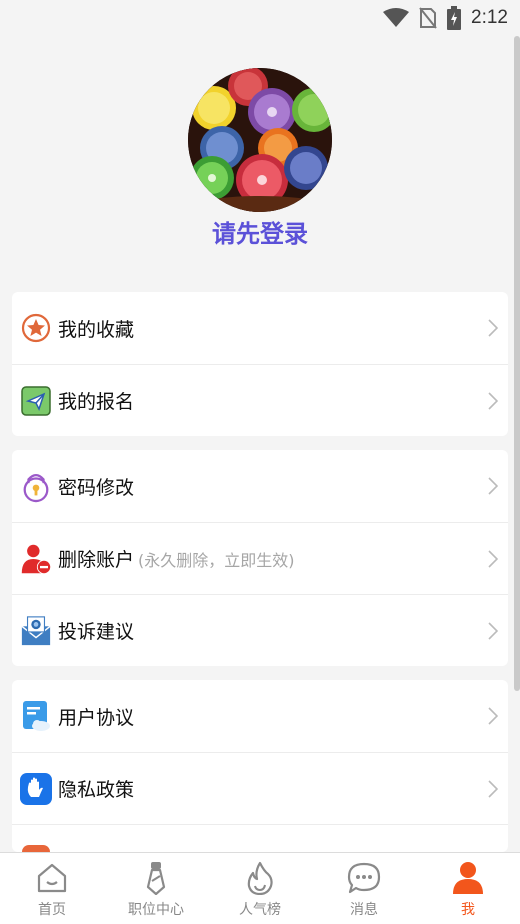  What do you see at coordinates (36, 716) in the screenshot?
I see `document-icon` at bounding box center [36, 716].